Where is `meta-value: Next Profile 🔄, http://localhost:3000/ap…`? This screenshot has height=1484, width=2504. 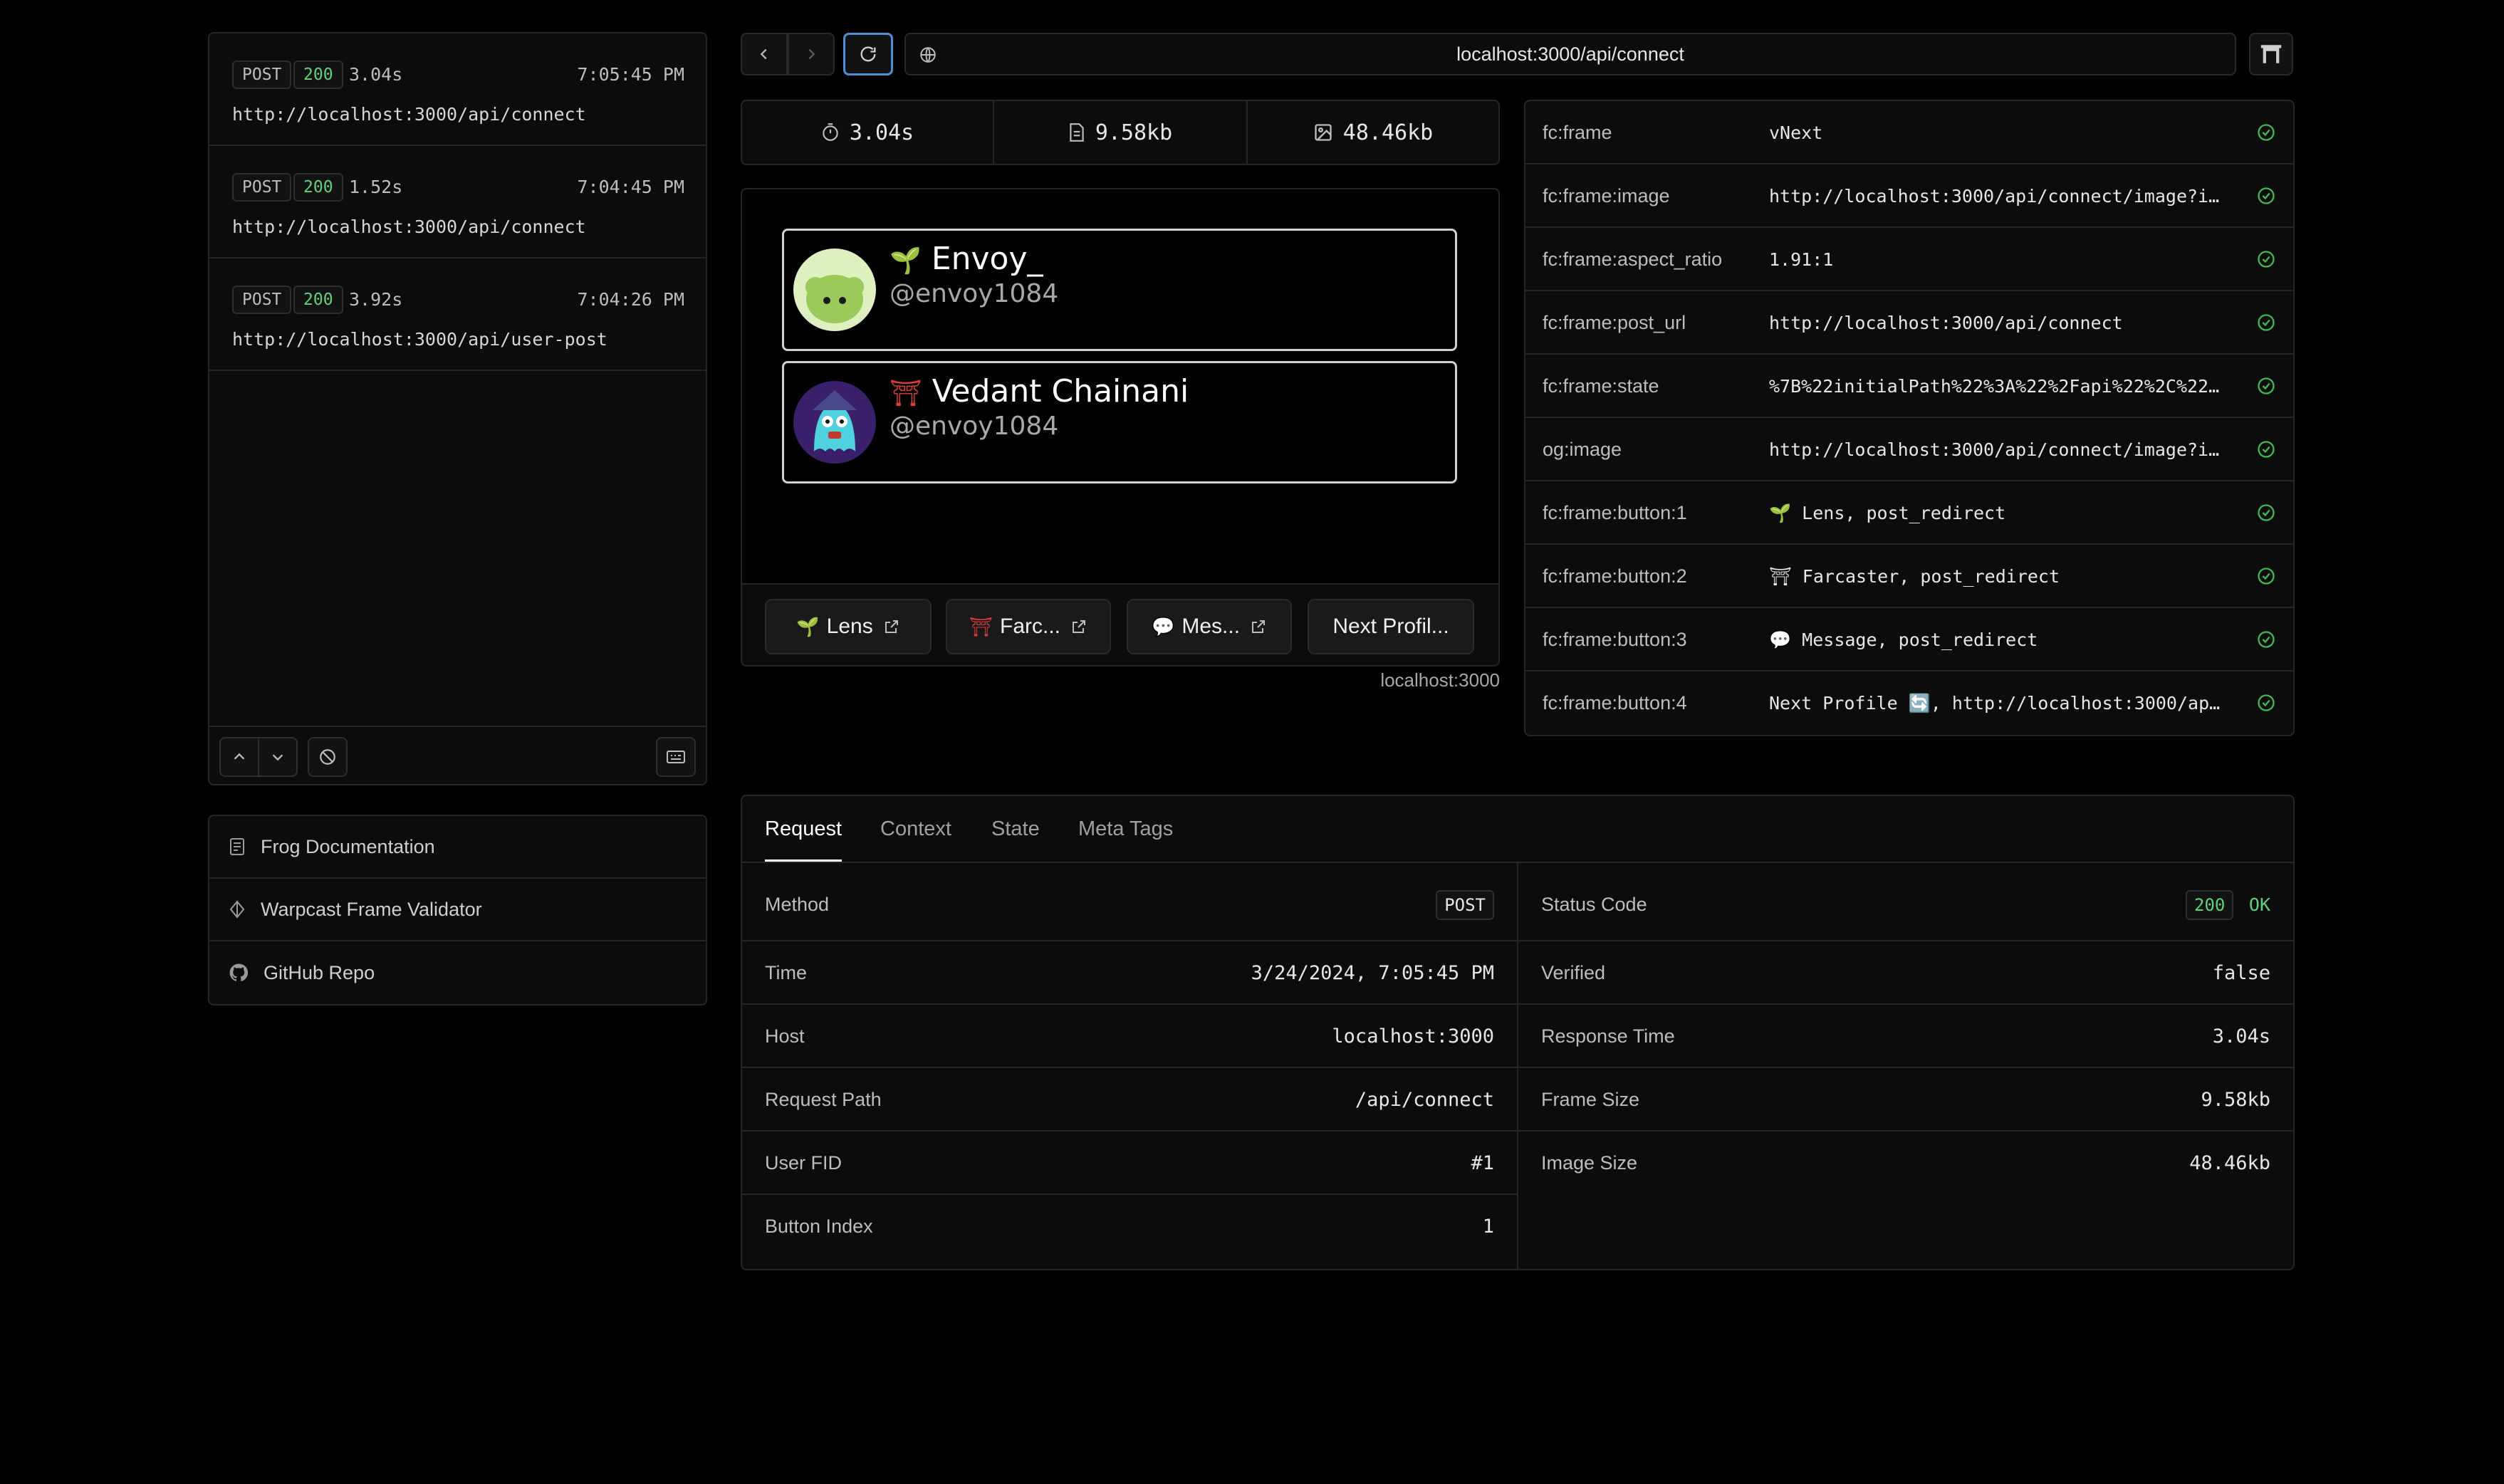 meta-value: Next Profile 🔄, http://localhost:3000/ap… is located at coordinates (1997, 703).